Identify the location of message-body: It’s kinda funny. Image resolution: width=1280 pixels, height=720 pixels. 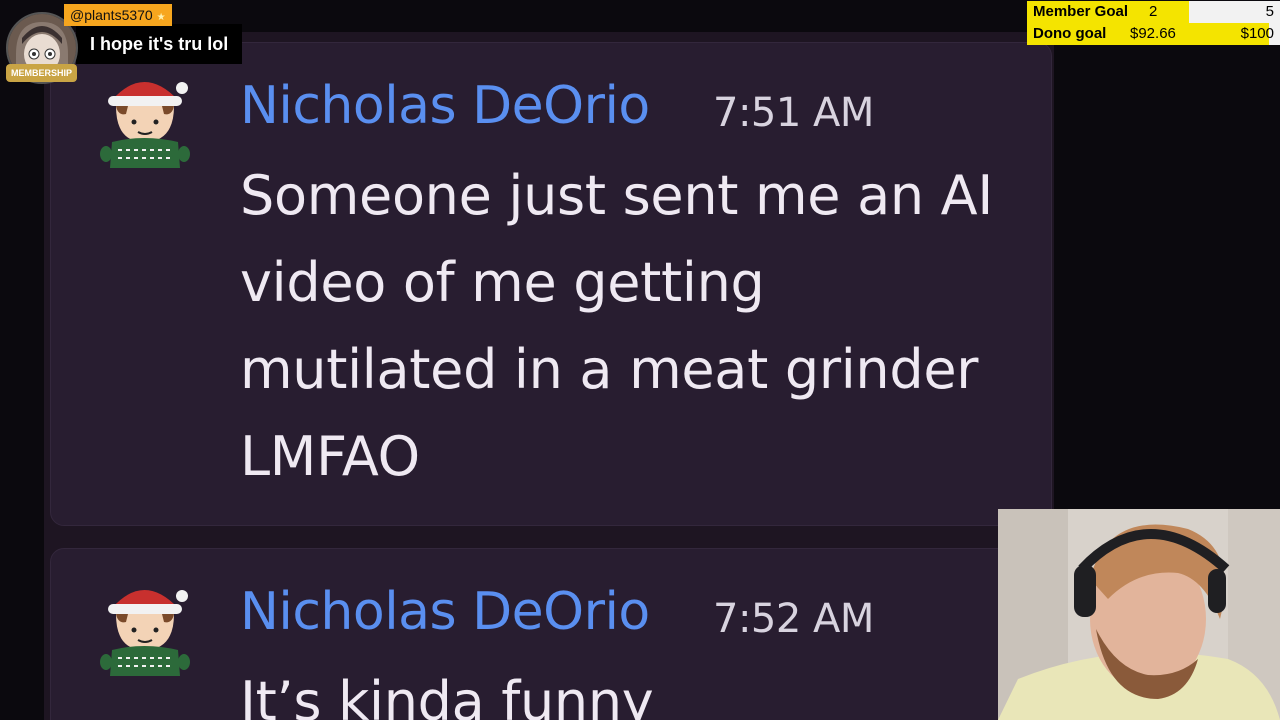
(620, 689).